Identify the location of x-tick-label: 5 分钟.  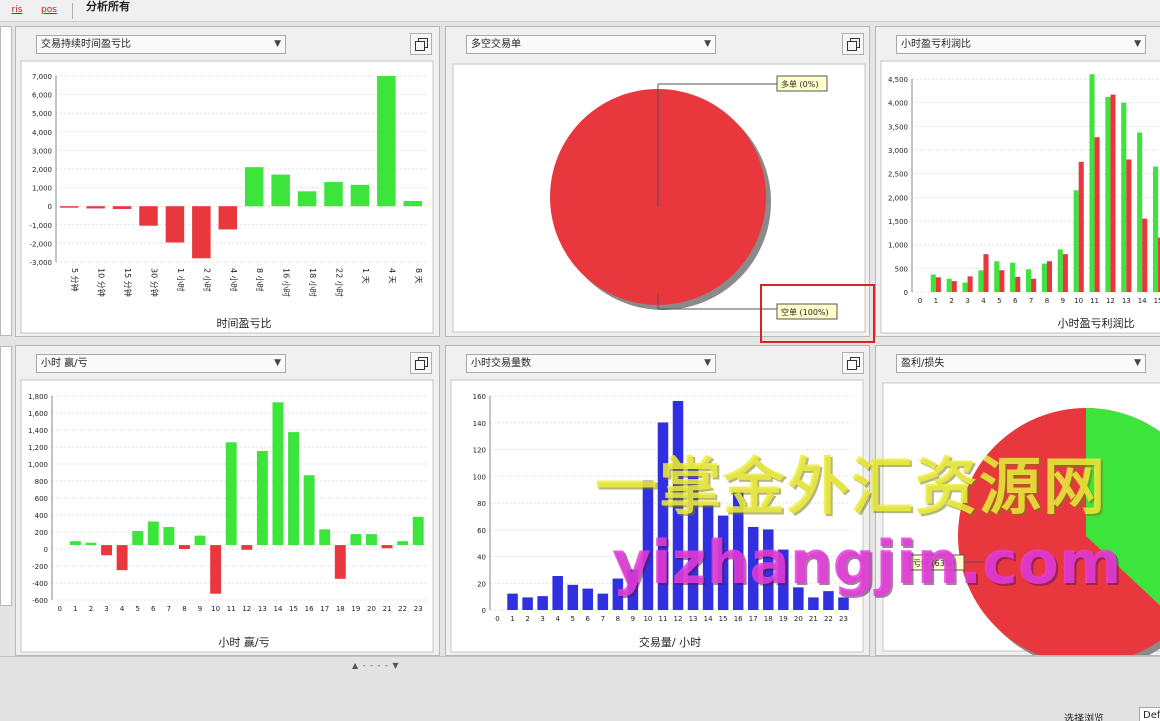
(75, 280).